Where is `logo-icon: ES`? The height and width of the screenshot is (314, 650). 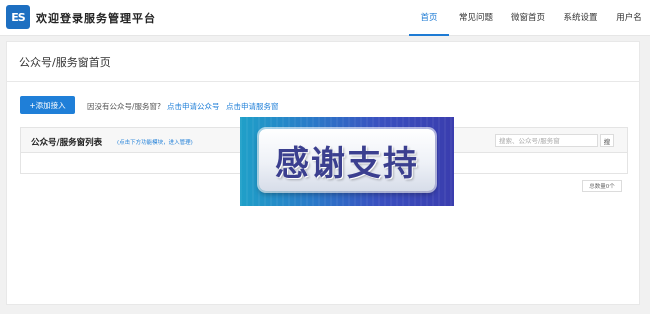
logo-icon: ES is located at coordinates (18, 17).